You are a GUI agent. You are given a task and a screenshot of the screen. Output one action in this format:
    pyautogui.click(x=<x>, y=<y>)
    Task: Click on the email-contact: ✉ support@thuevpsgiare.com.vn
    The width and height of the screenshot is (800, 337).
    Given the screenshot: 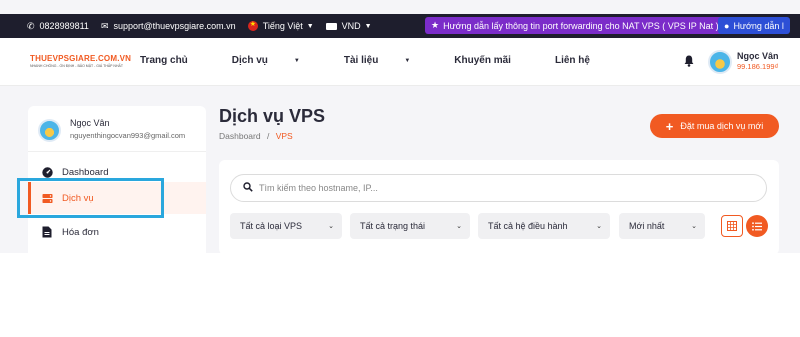 What is the action you would take?
    pyautogui.click(x=168, y=26)
    